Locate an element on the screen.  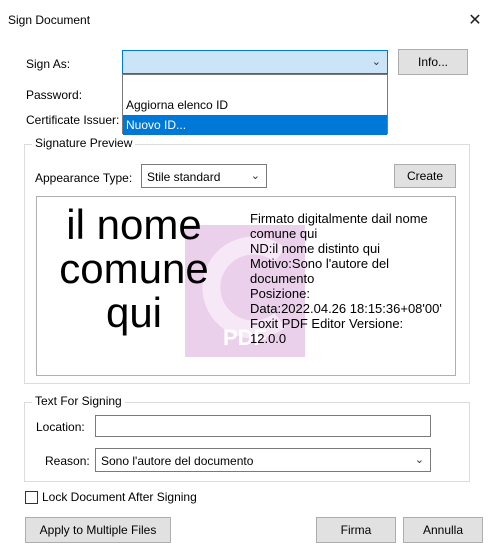
details-line: Data:2022.04.26 18:15:36+08'00' is located at coordinates (346, 308).